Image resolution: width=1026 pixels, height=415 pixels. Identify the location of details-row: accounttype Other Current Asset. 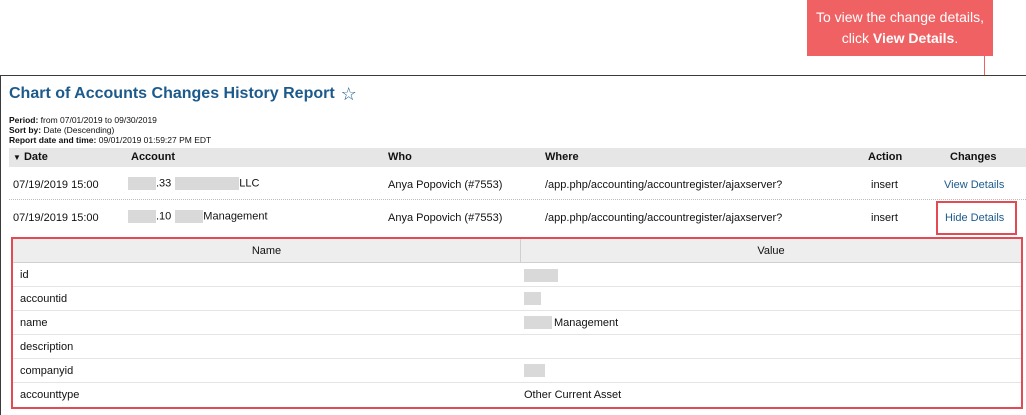
(517, 395).